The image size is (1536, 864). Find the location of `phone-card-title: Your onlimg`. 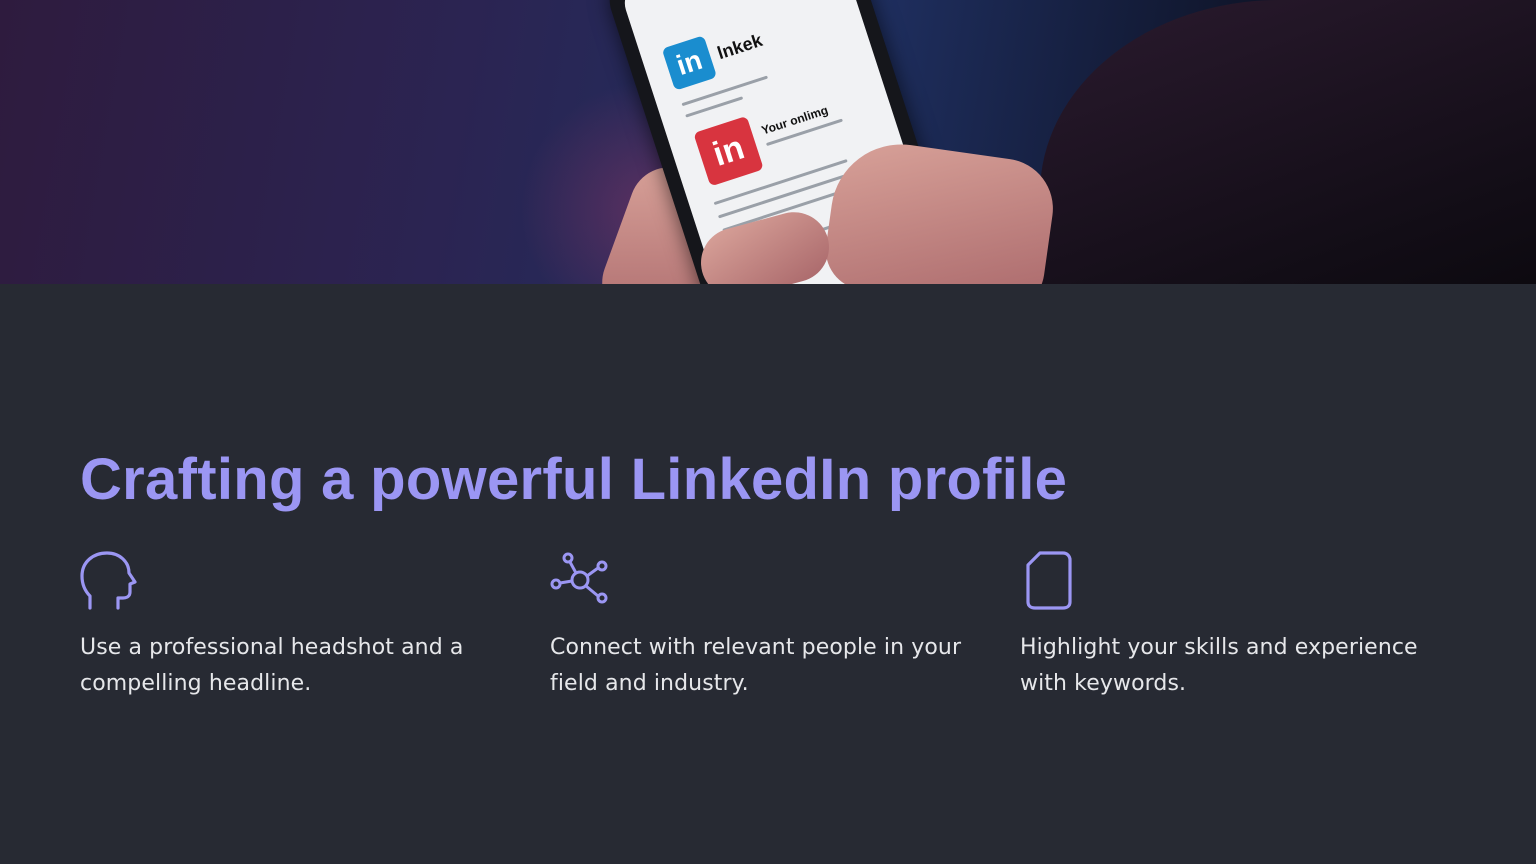

phone-card-title: Your onlimg is located at coordinates (794, 120).